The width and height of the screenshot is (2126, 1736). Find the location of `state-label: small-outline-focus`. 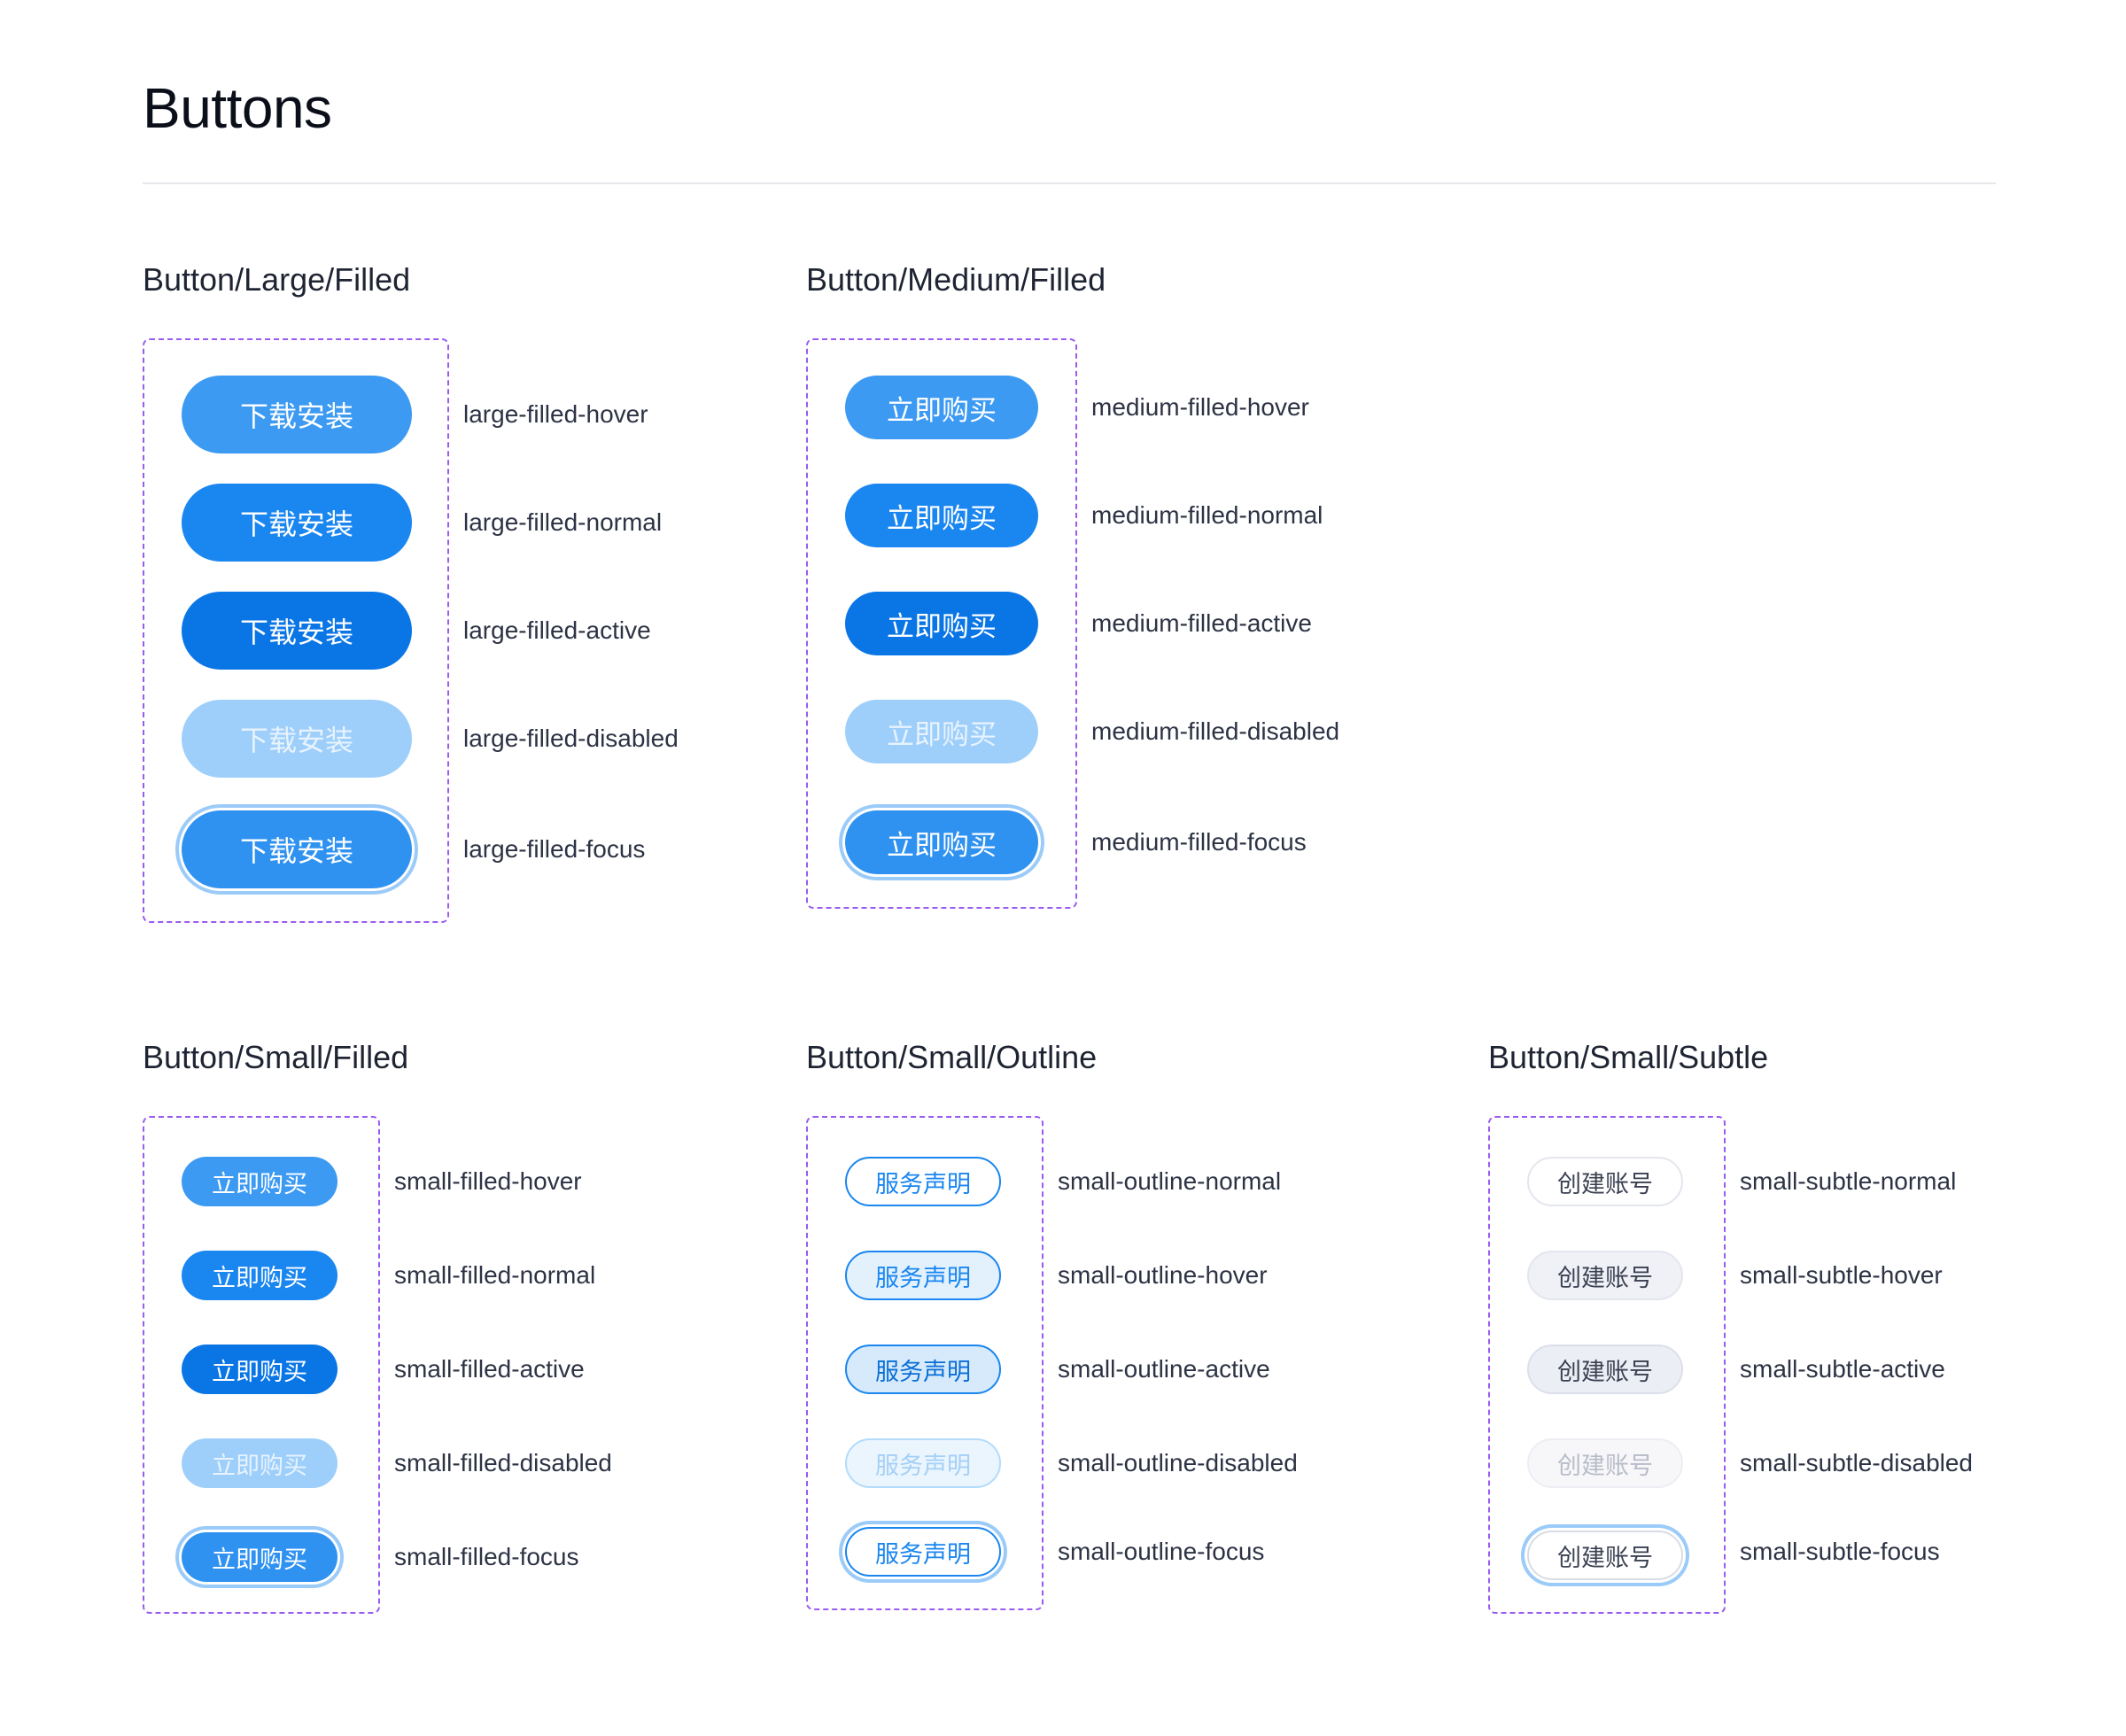

state-label: small-outline-focus is located at coordinates (1161, 1552).